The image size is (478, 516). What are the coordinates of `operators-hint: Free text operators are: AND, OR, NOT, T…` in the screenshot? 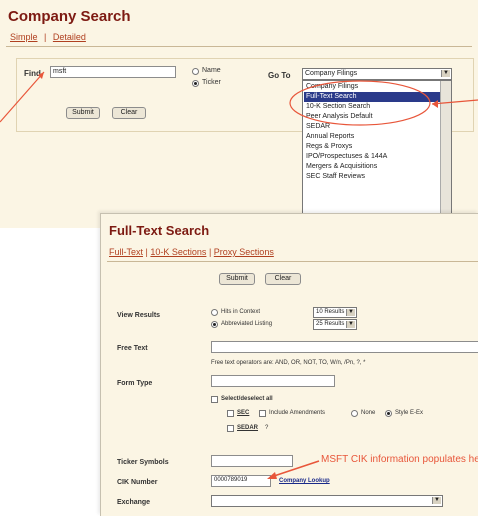 It's located at (288, 363).